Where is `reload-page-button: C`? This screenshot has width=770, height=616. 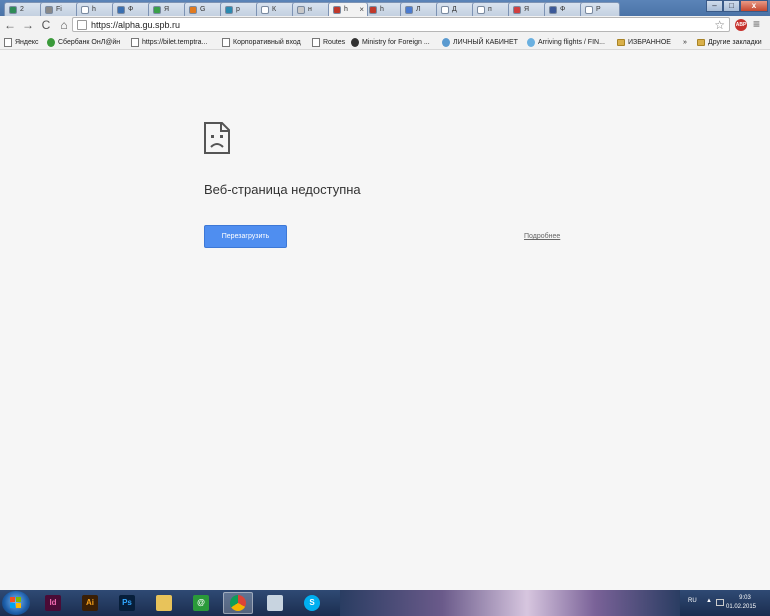 reload-page-button: C is located at coordinates (46, 25).